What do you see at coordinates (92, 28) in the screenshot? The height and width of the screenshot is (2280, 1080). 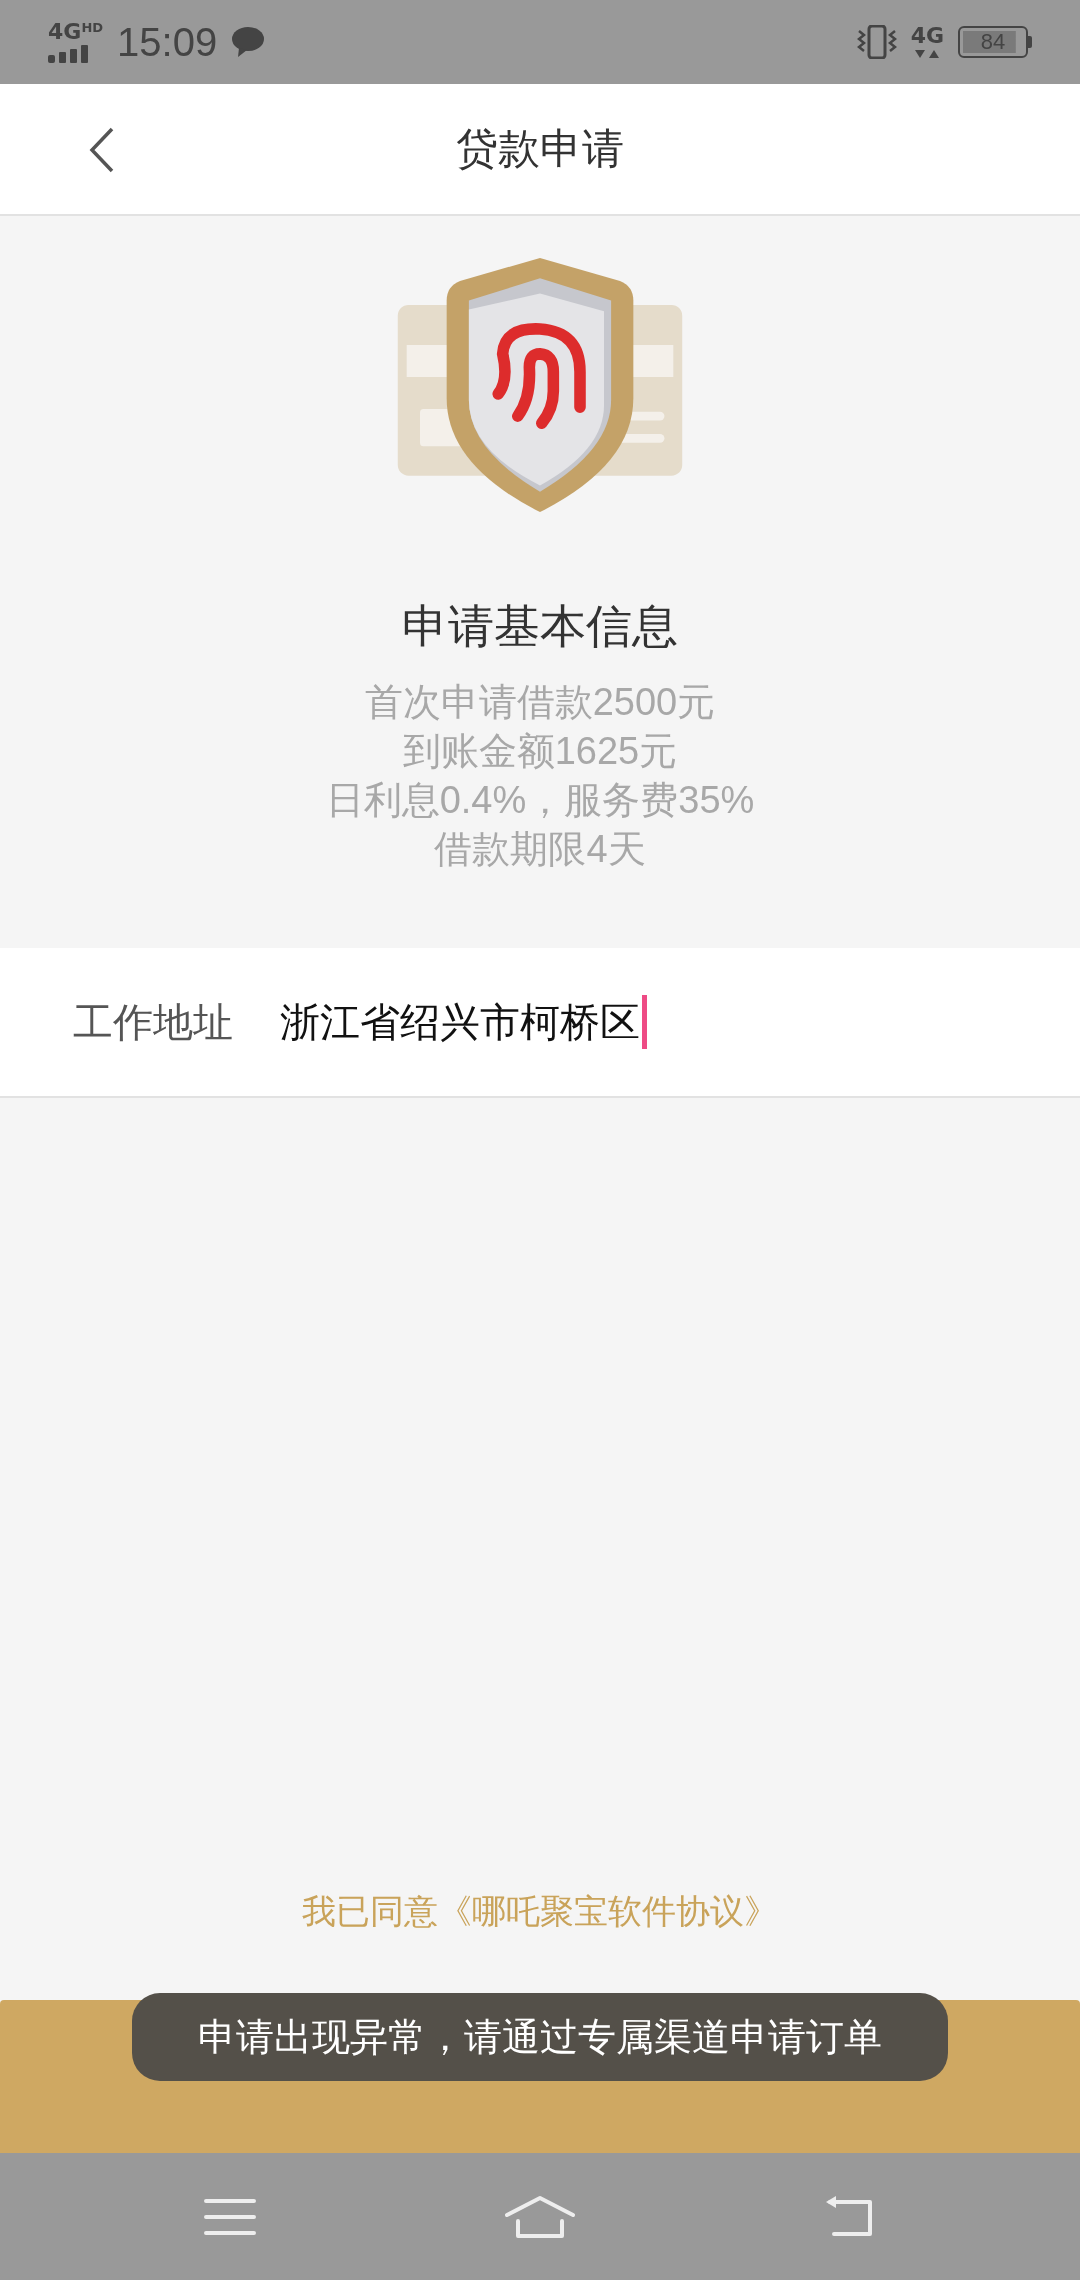 I see `hd-label: HD` at bounding box center [92, 28].